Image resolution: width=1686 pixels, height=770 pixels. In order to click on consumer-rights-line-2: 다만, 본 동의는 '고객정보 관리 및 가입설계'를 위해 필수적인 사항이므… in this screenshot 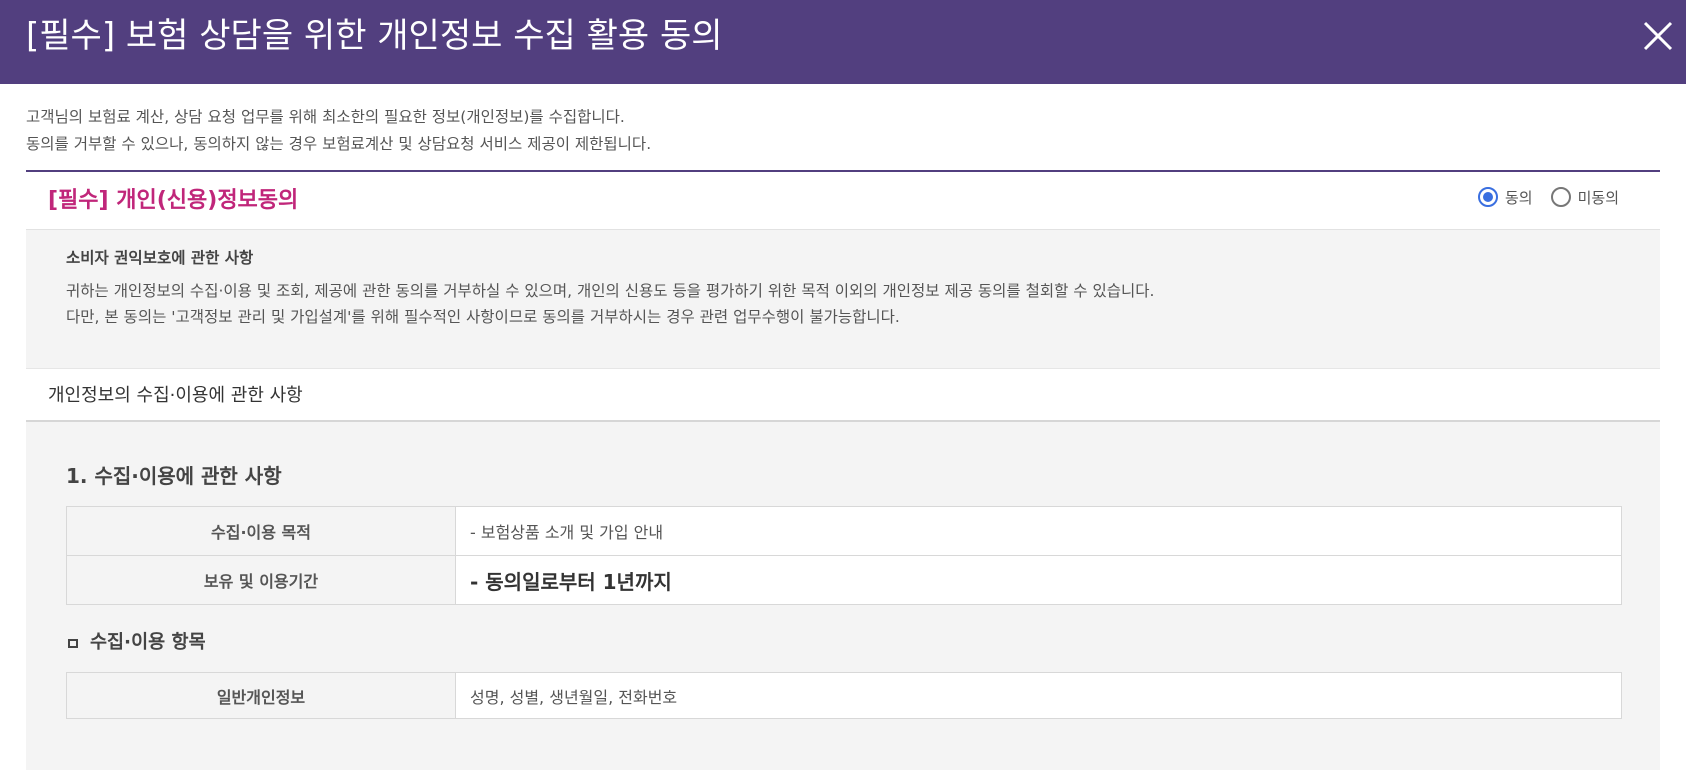, I will do `click(483, 317)`.